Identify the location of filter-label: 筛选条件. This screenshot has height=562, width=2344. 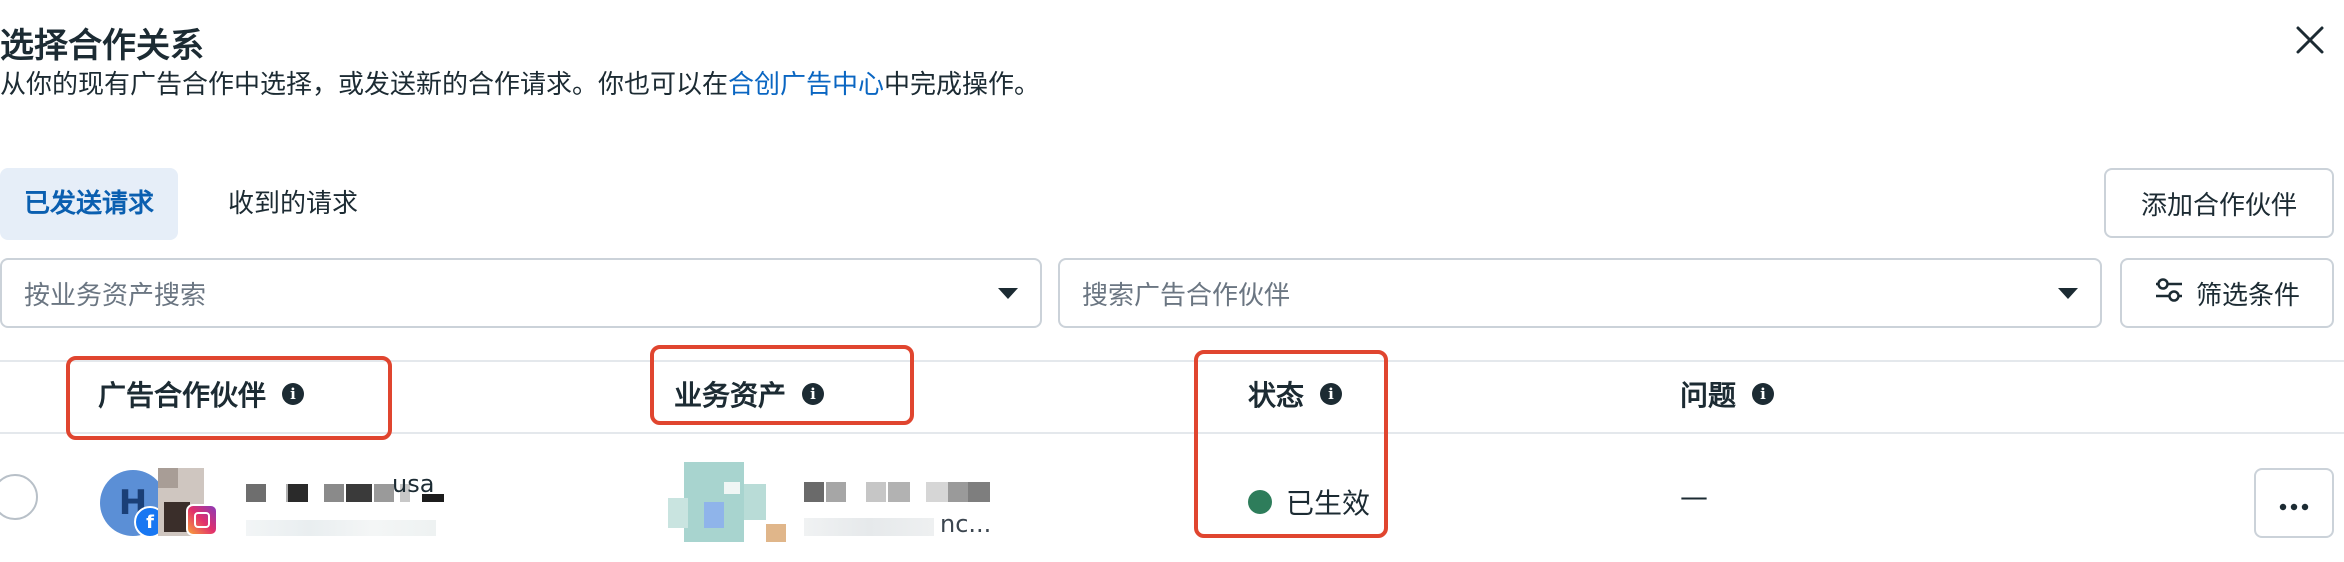
(2247, 295).